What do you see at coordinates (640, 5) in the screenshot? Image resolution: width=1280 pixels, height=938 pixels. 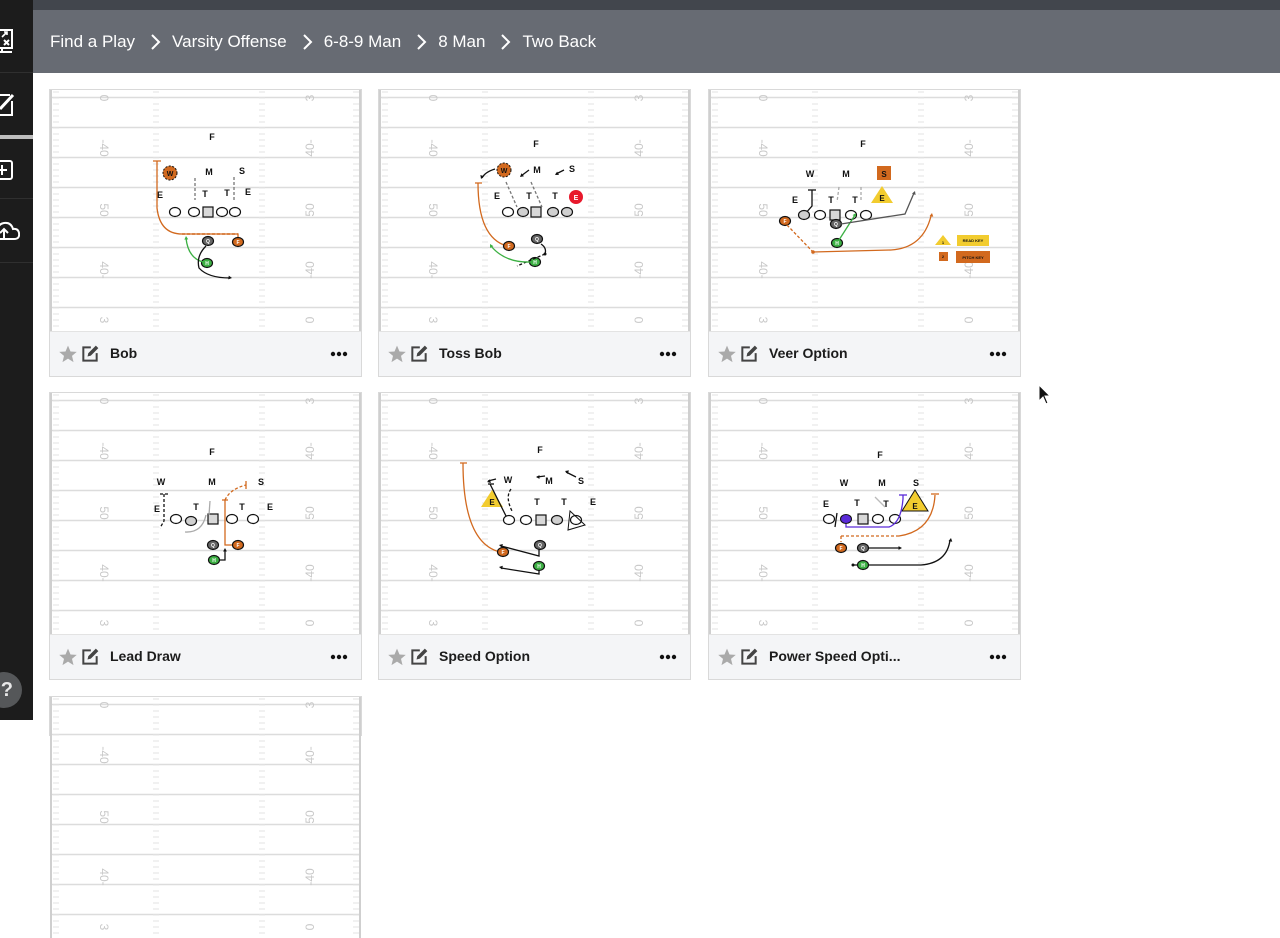 I see `top-bar` at bounding box center [640, 5].